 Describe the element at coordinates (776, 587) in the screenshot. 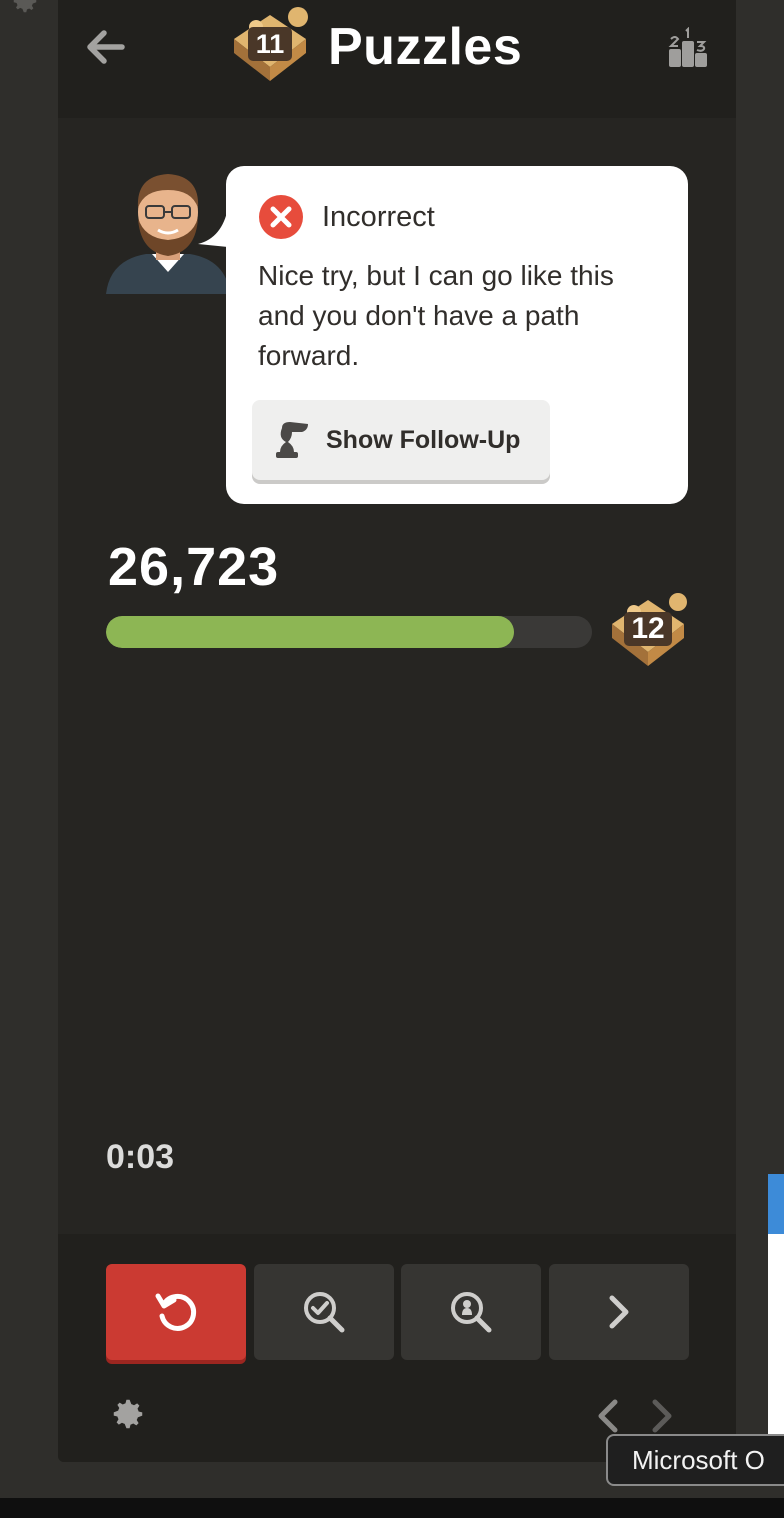

I see `background-window-dark` at that location.